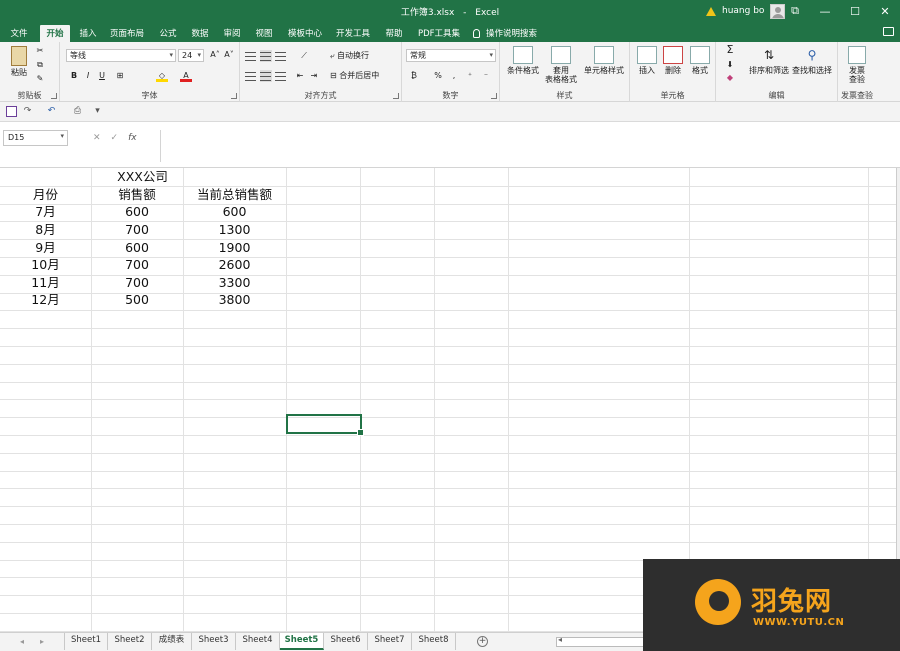  What do you see at coordinates (266, 76) in the screenshot?
I see `align-center-icon` at bounding box center [266, 76].